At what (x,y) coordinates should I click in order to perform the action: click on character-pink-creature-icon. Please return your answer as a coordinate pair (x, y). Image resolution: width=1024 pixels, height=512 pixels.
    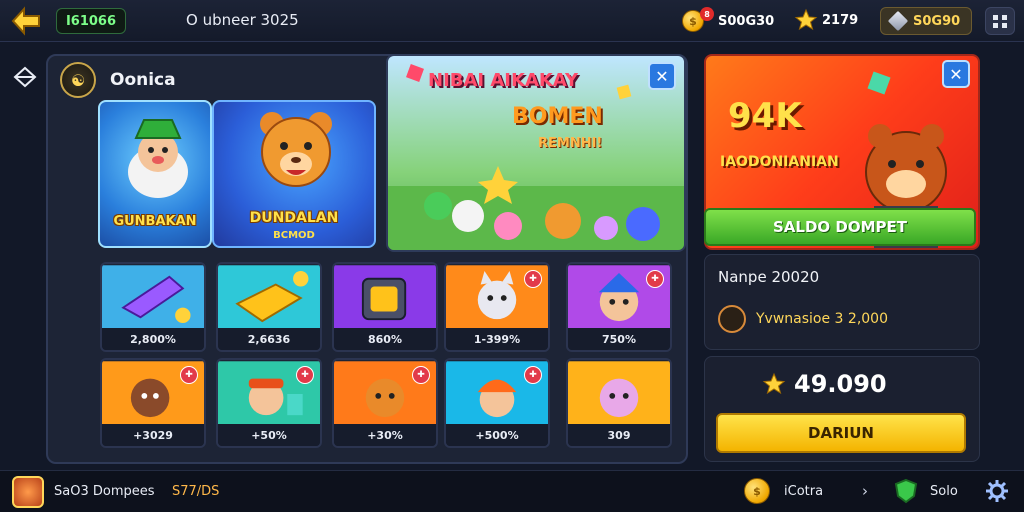
    Looking at the image, I should click on (619, 394).